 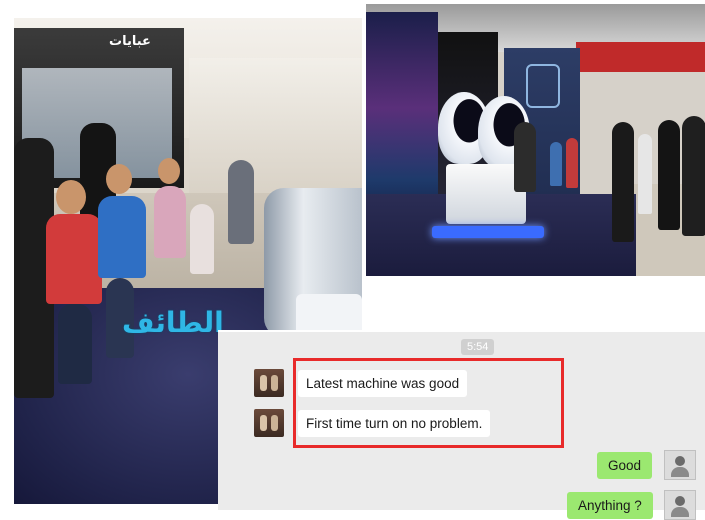 I want to click on red-storefront, so click(x=640, y=57).